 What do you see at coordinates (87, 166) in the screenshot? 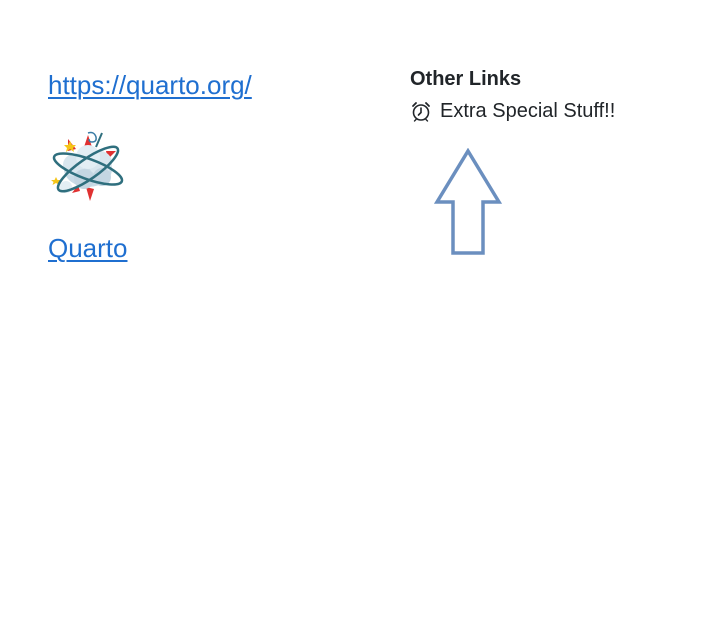
I see `exploding-atom-image` at bounding box center [87, 166].